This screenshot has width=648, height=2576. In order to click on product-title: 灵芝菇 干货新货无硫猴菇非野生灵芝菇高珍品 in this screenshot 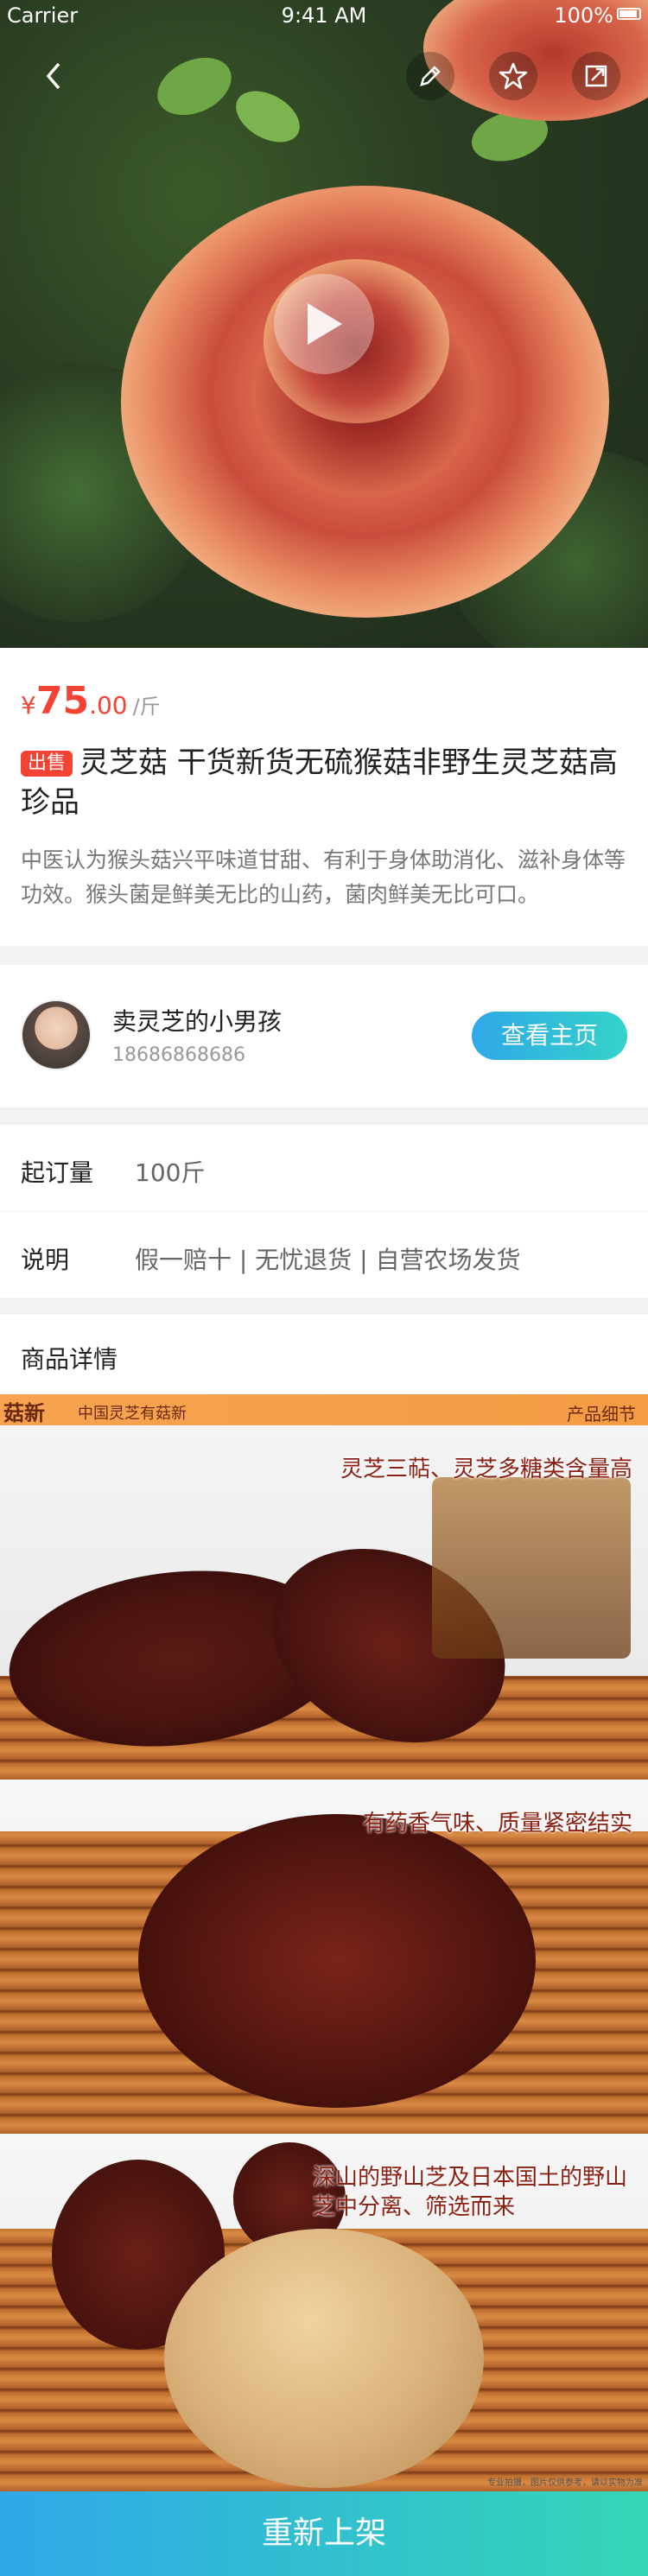, I will do `click(319, 783)`.